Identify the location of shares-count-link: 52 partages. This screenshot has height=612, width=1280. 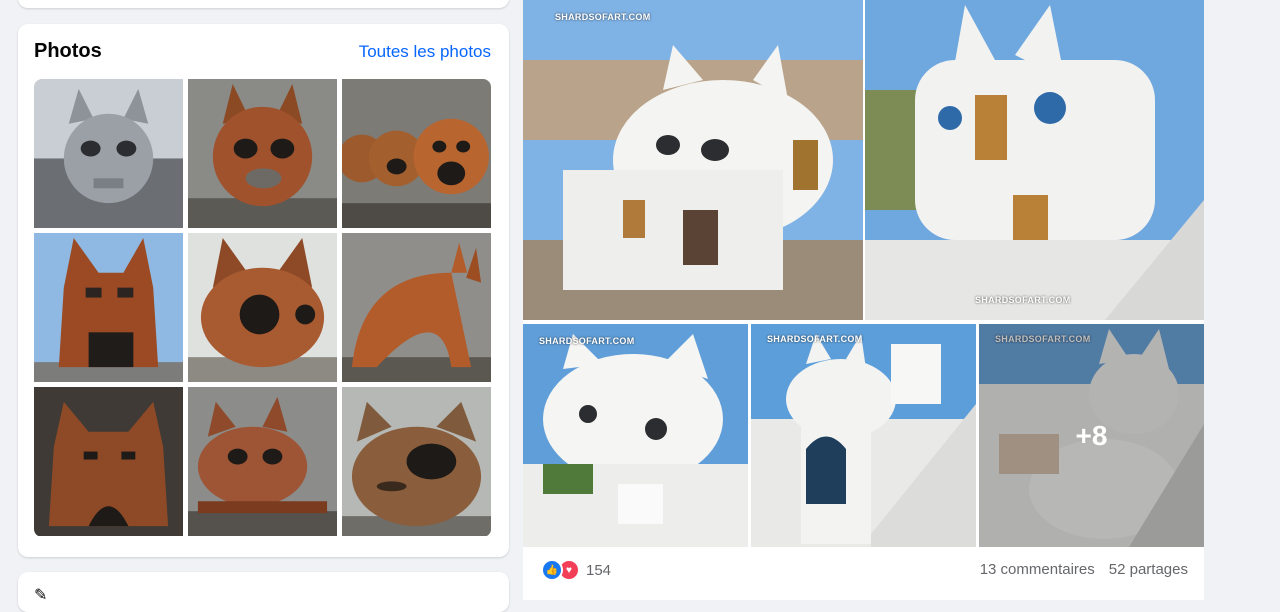
(1148, 569).